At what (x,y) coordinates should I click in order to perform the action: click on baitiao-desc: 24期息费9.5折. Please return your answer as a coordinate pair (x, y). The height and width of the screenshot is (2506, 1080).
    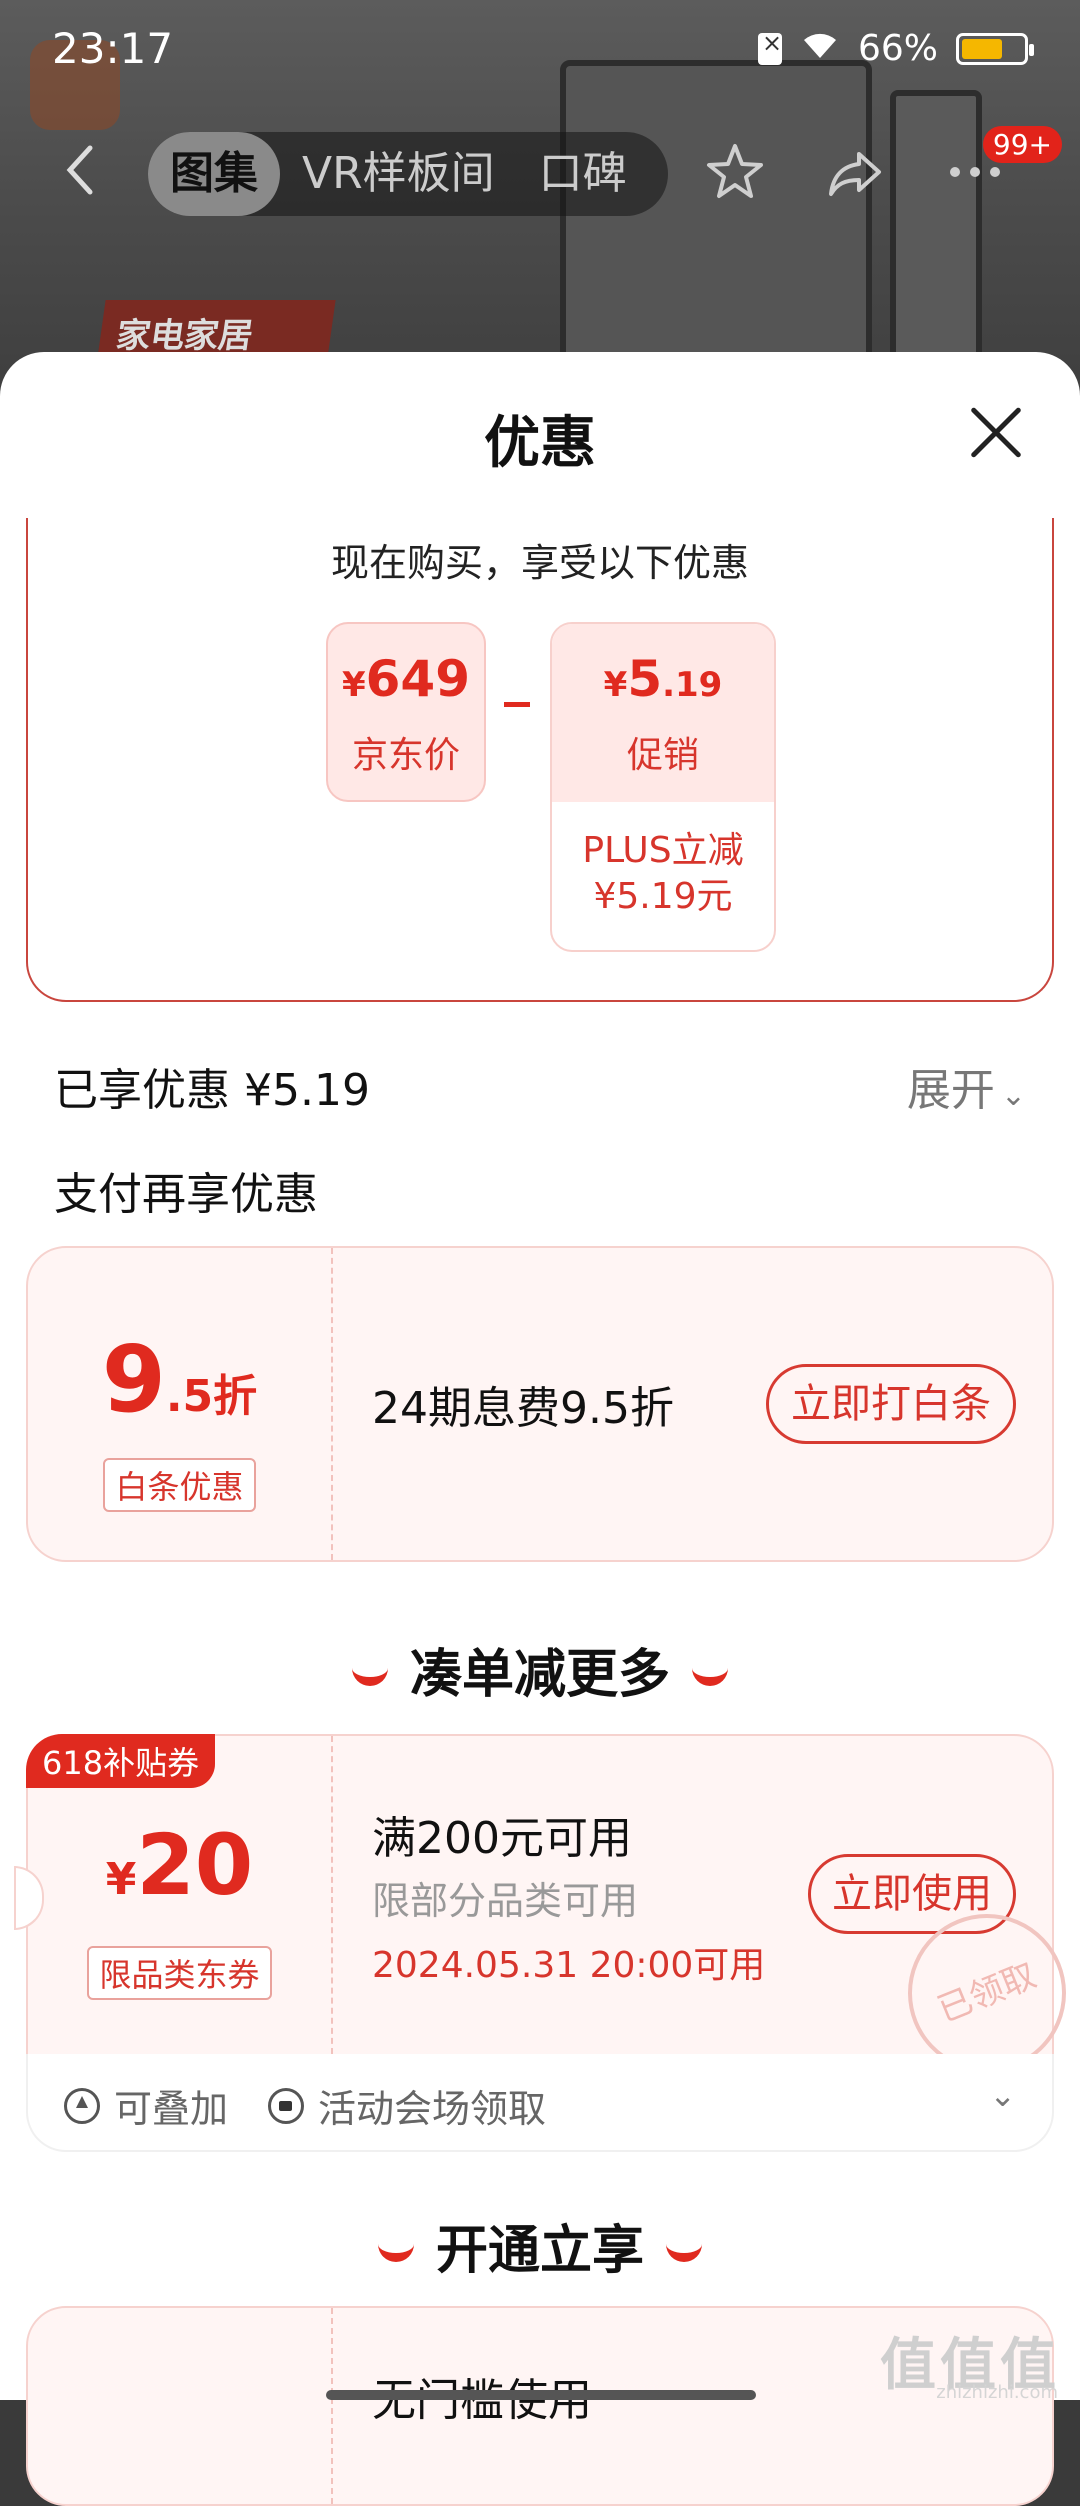
    Looking at the image, I should click on (523, 1408).